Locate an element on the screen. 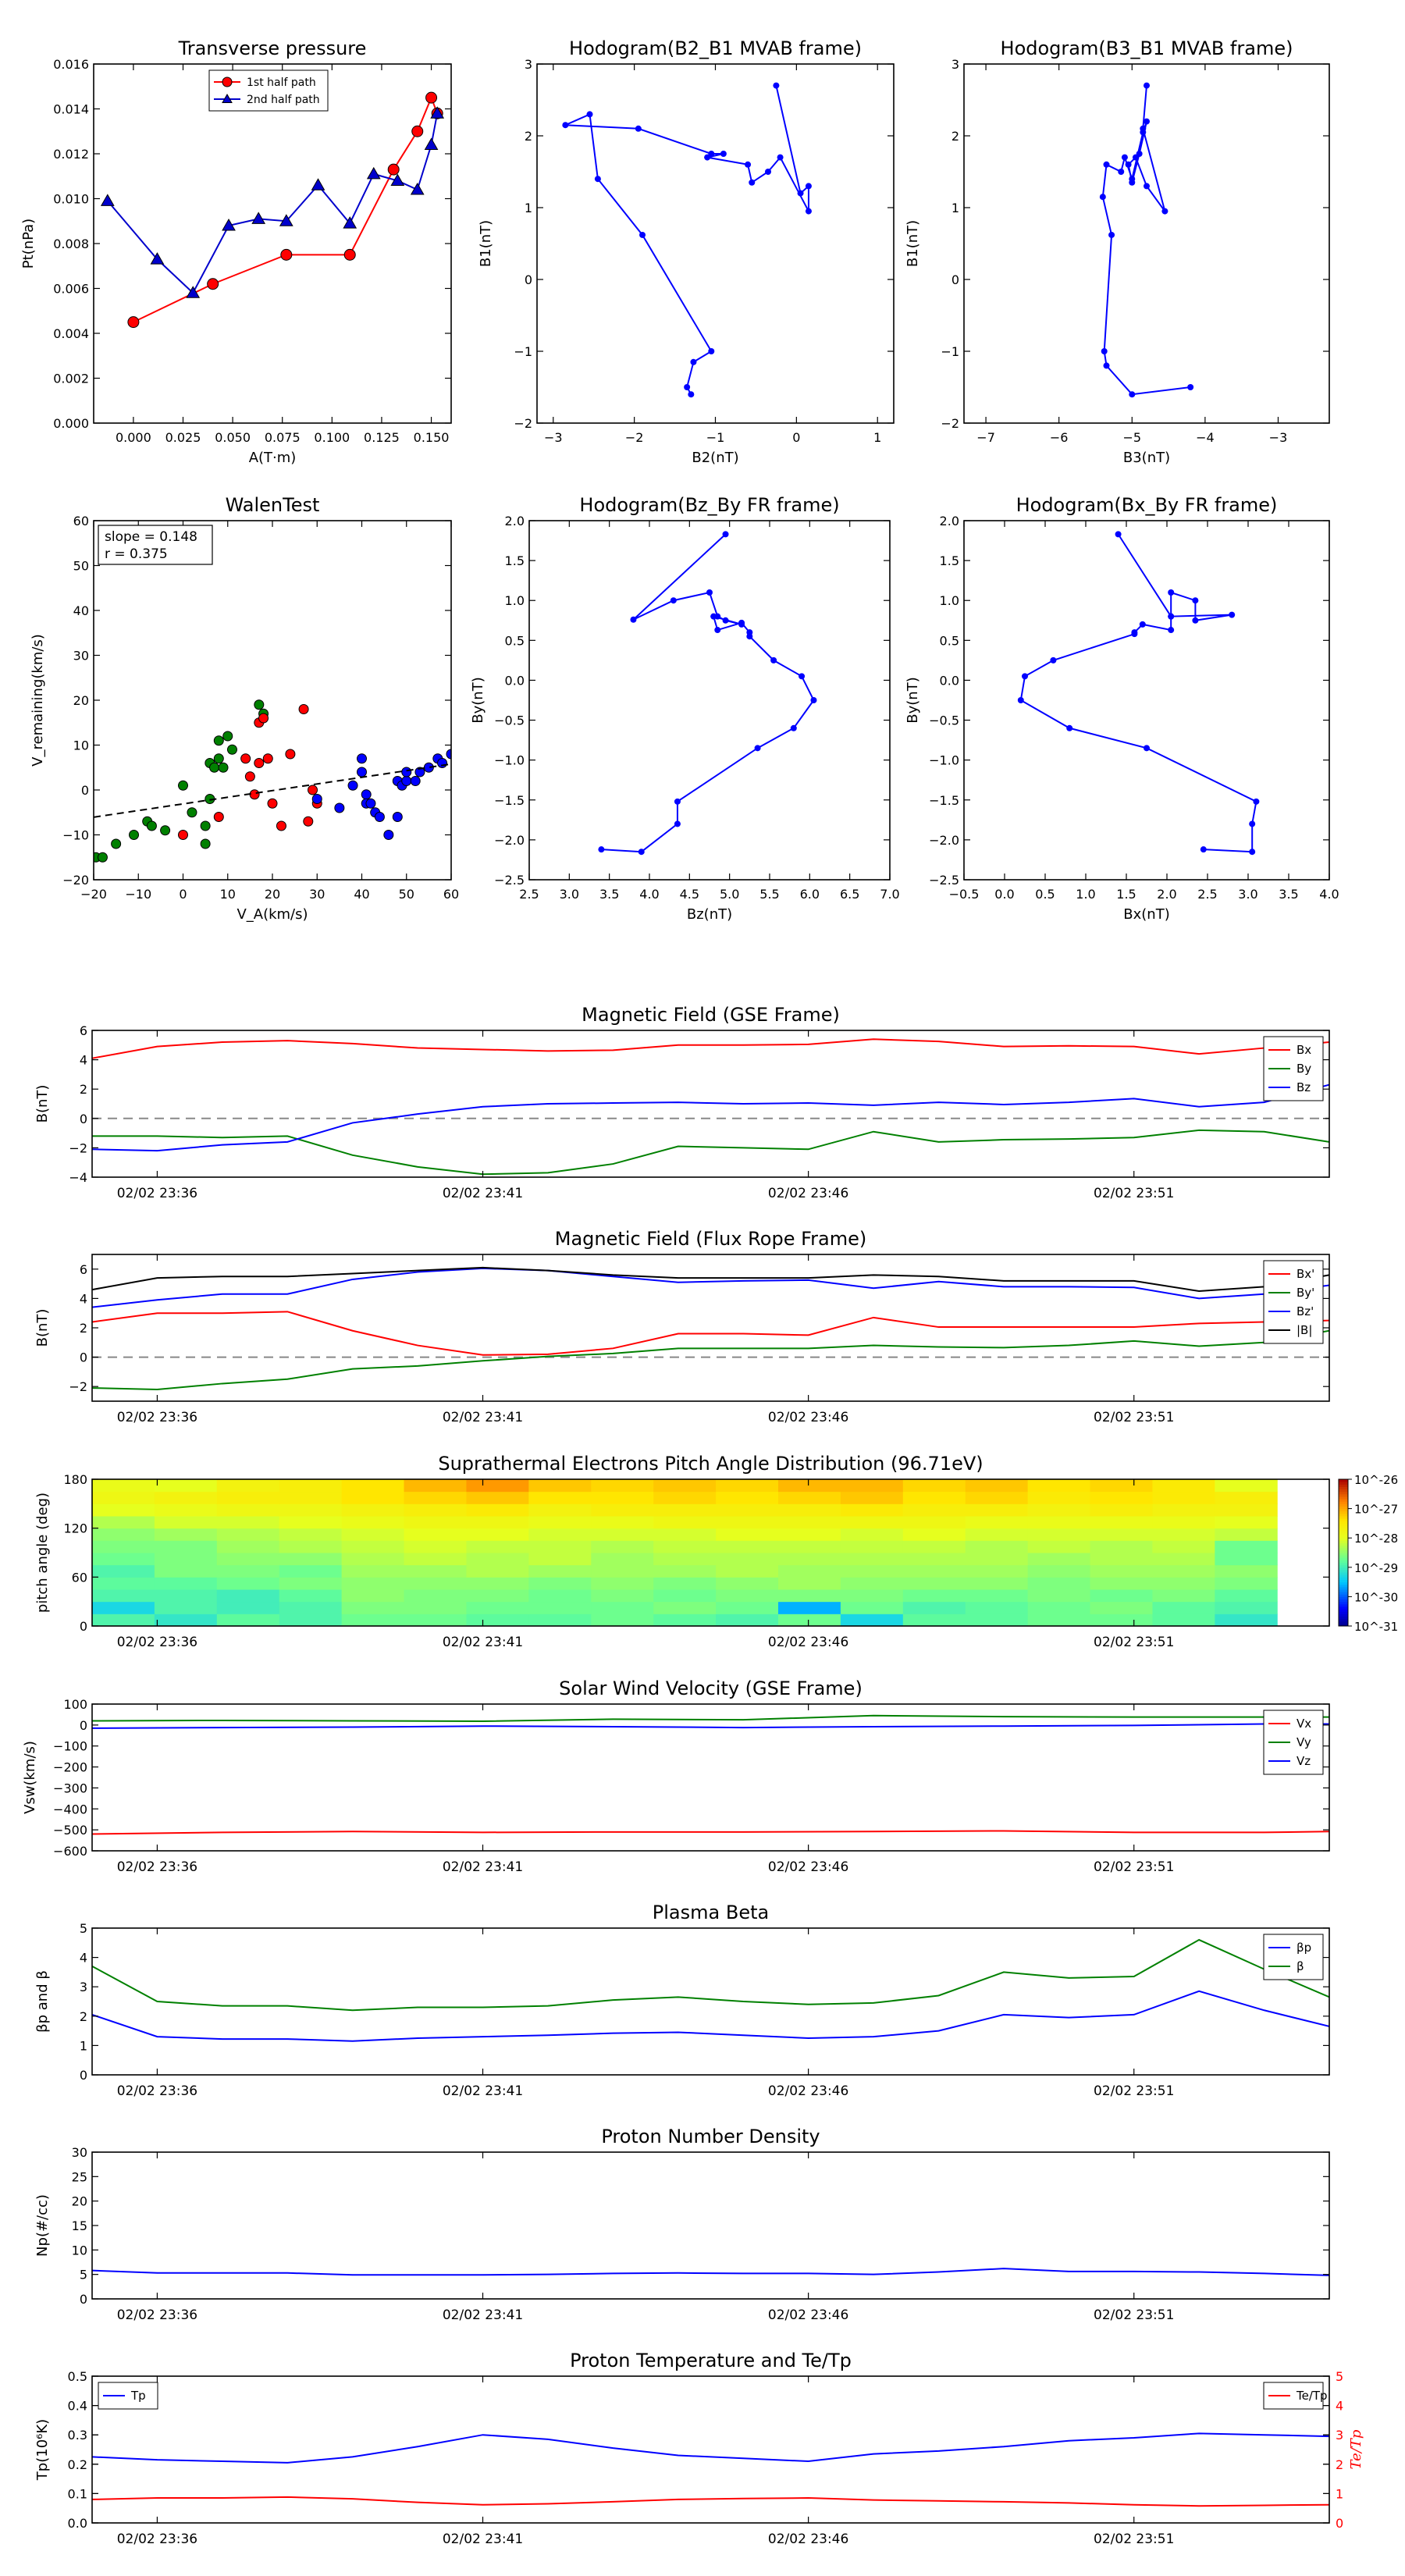 This screenshot has width=1405, height=2576. legend-label: By' is located at coordinates (1305, 1293).